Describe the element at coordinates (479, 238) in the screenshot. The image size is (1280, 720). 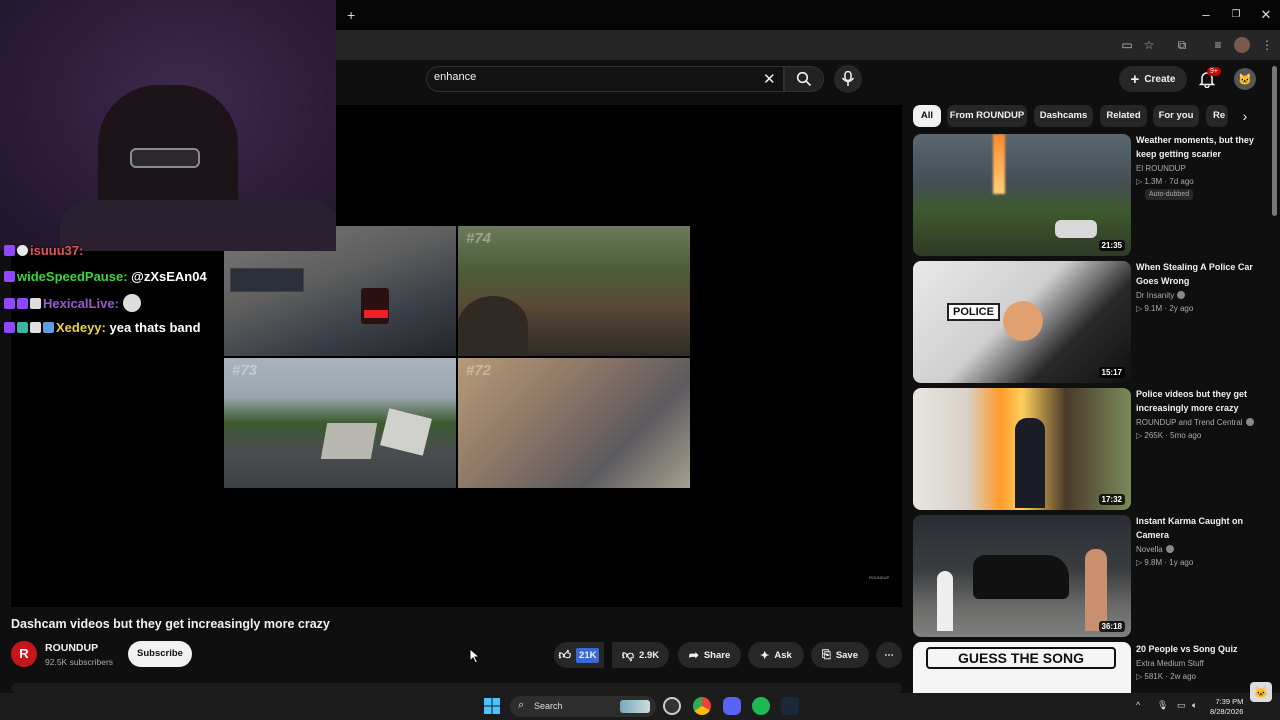
I see `clip-number: #74` at that location.